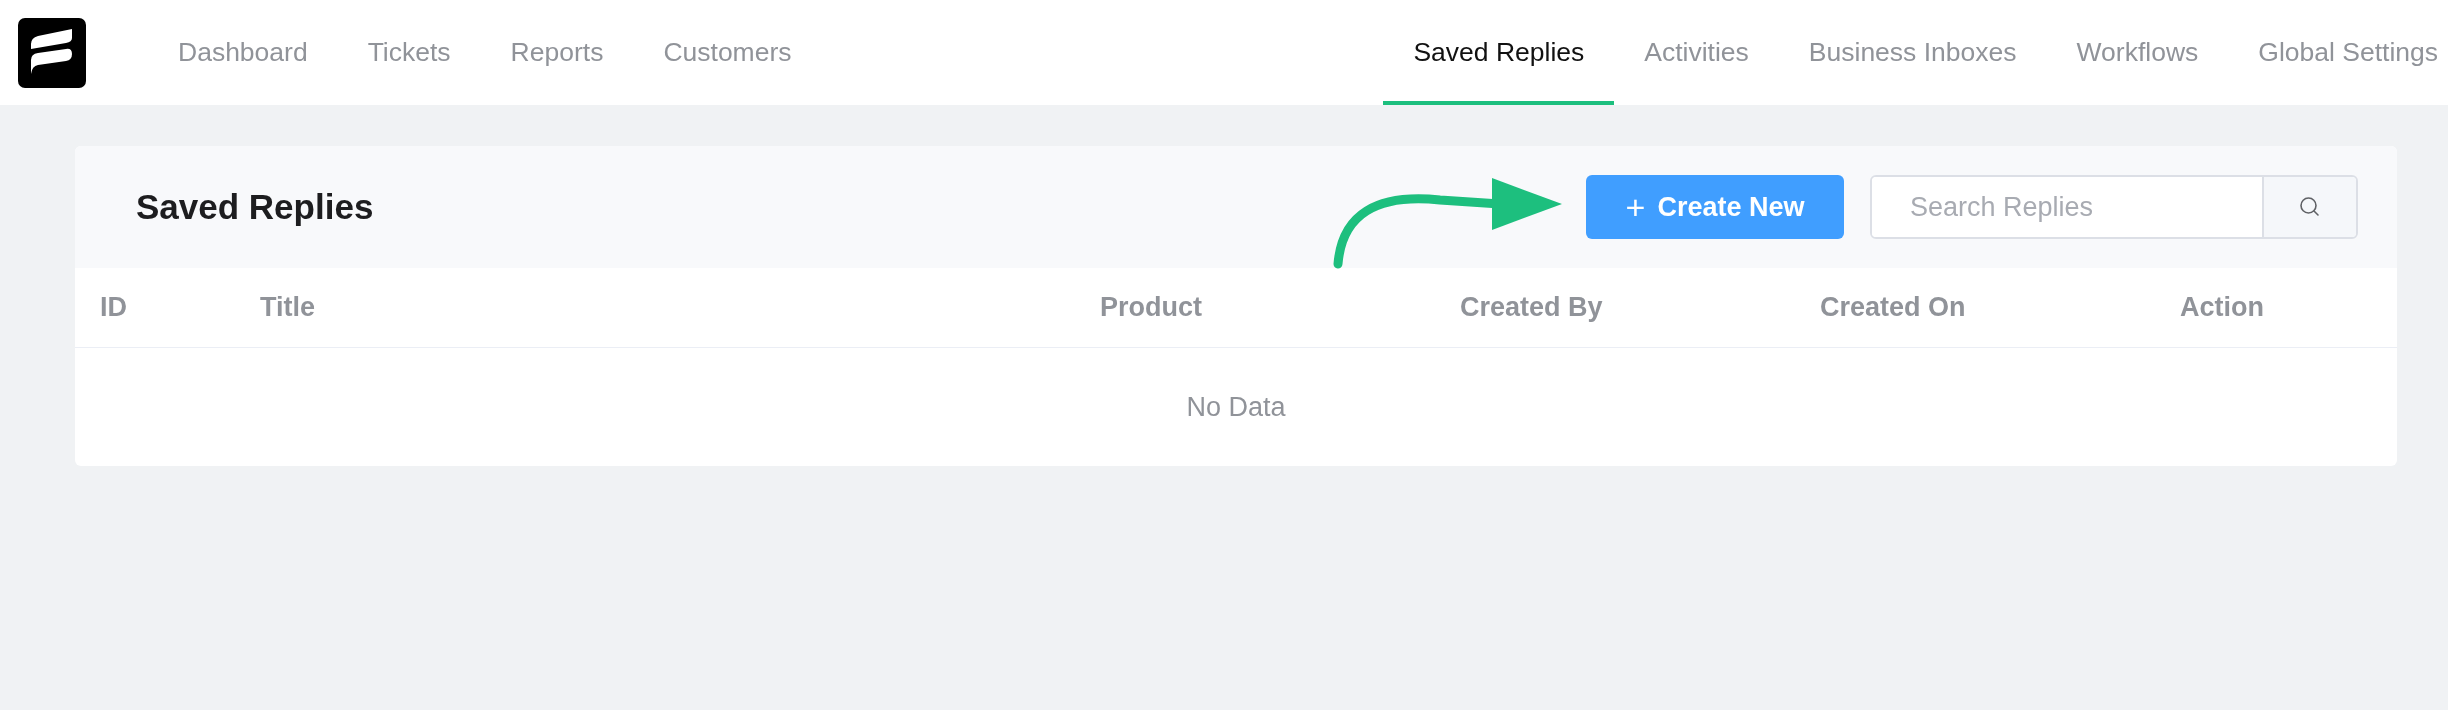 Image resolution: width=2448 pixels, height=710 pixels. Describe the element at coordinates (1912, 52) in the screenshot. I see `nav-tab: Business Inboxes` at that location.